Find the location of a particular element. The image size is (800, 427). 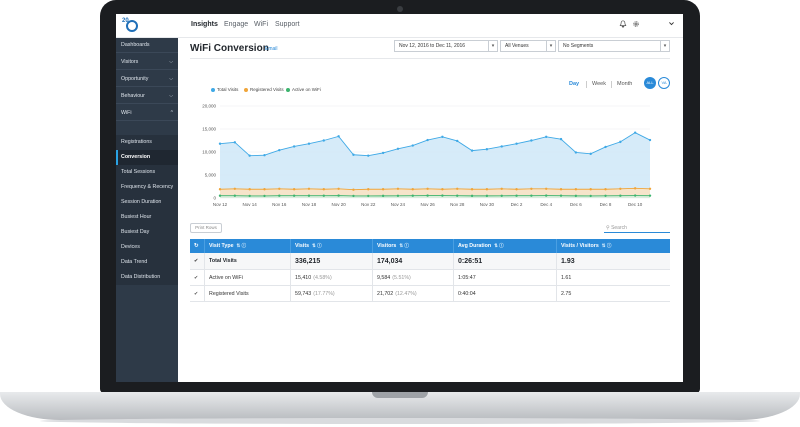

sidebar-item-label: Dashboards is located at coordinates (135, 45).